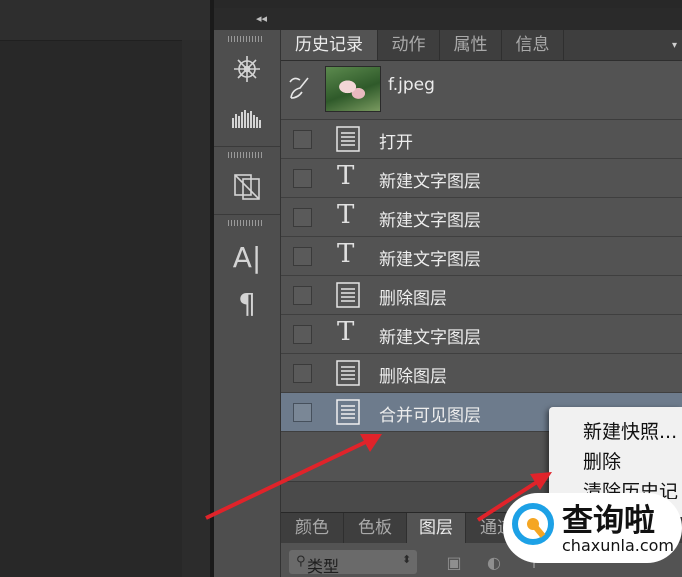 The height and width of the screenshot is (577, 682). What do you see at coordinates (618, 545) in the screenshot?
I see `watermark-url: chaxunla.com` at bounding box center [618, 545].